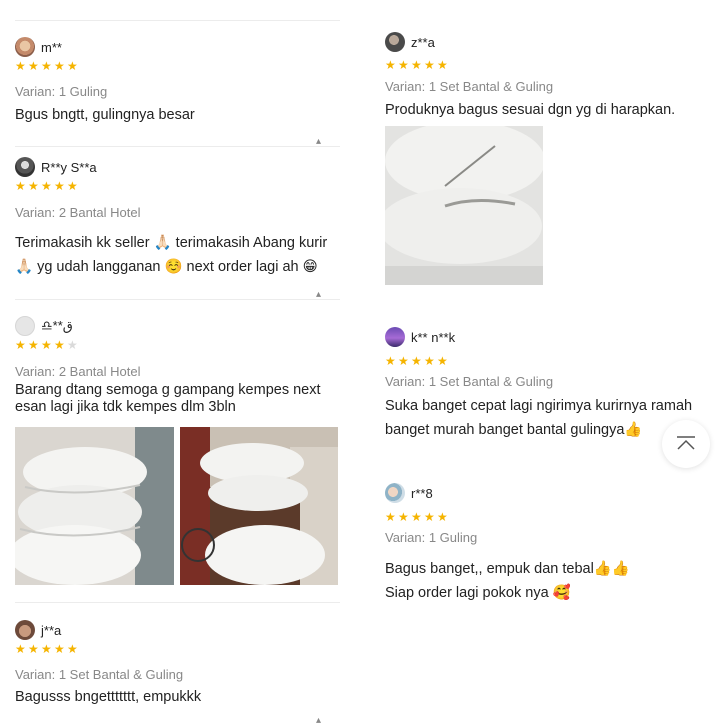 The image size is (726, 726). What do you see at coordinates (422, 493) in the screenshot?
I see `username: r**8` at bounding box center [422, 493].